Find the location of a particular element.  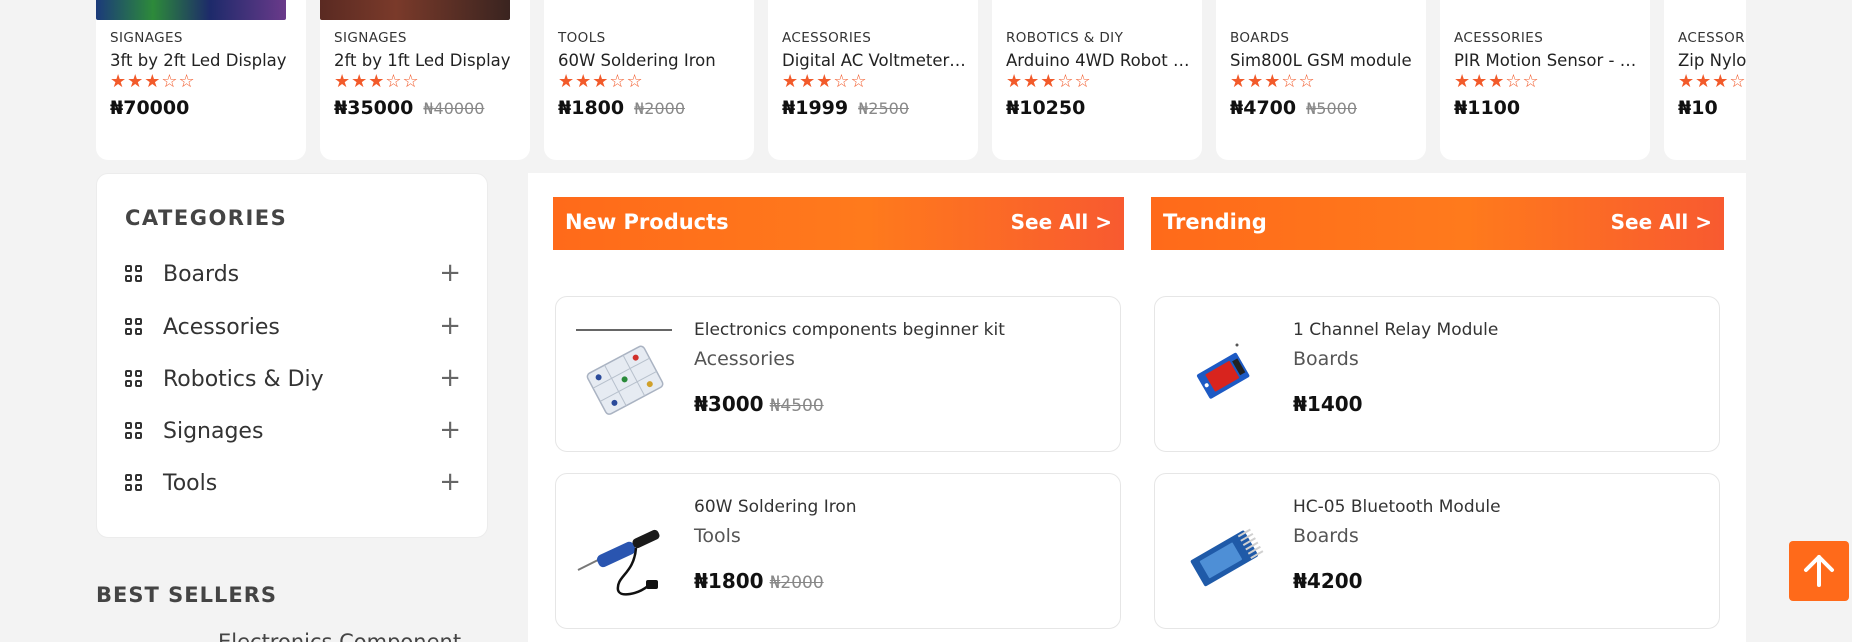

category-label: Boards is located at coordinates (201, 274).